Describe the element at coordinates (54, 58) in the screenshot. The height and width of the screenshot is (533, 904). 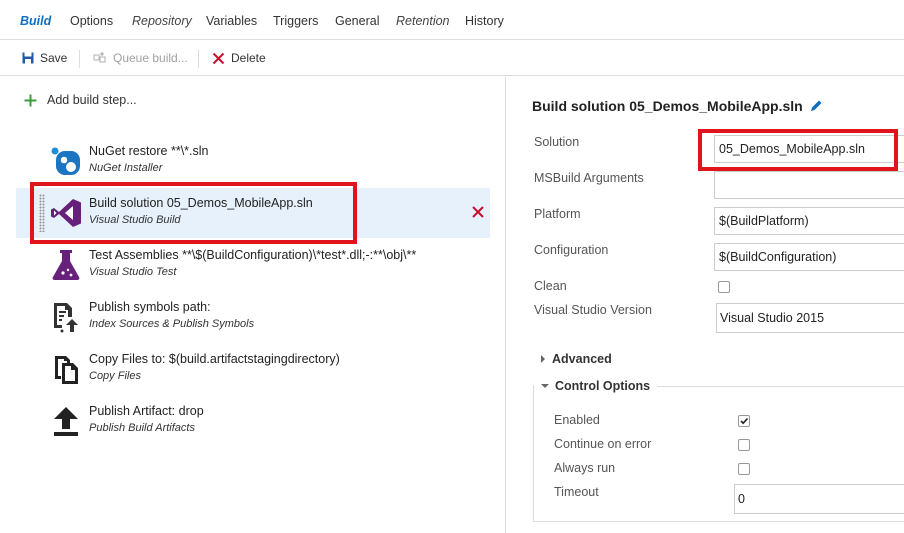
I see `save-label: Save` at that location.